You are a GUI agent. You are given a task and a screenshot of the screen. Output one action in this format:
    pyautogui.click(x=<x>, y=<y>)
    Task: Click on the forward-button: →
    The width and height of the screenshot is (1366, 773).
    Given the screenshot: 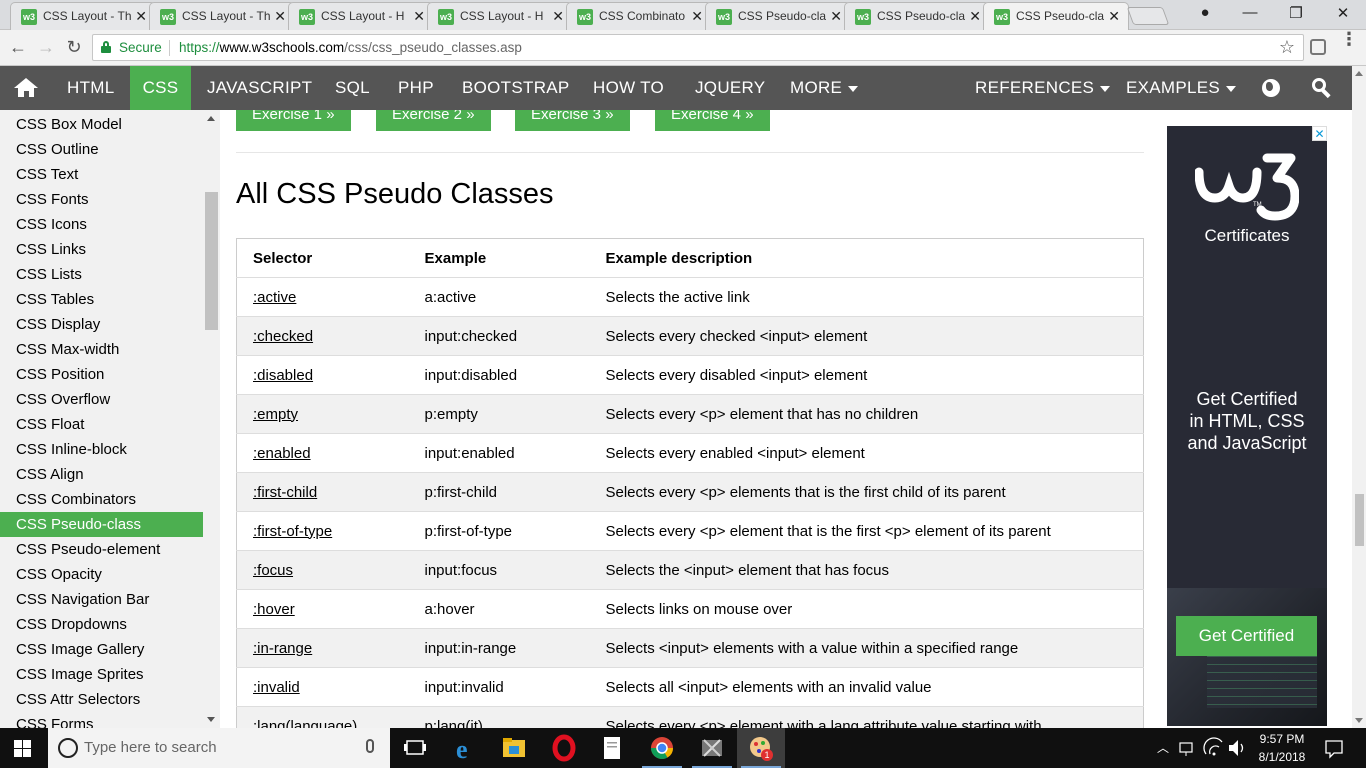 What is the action you would take?
    pyautogui.click(x=46, y=47)
    